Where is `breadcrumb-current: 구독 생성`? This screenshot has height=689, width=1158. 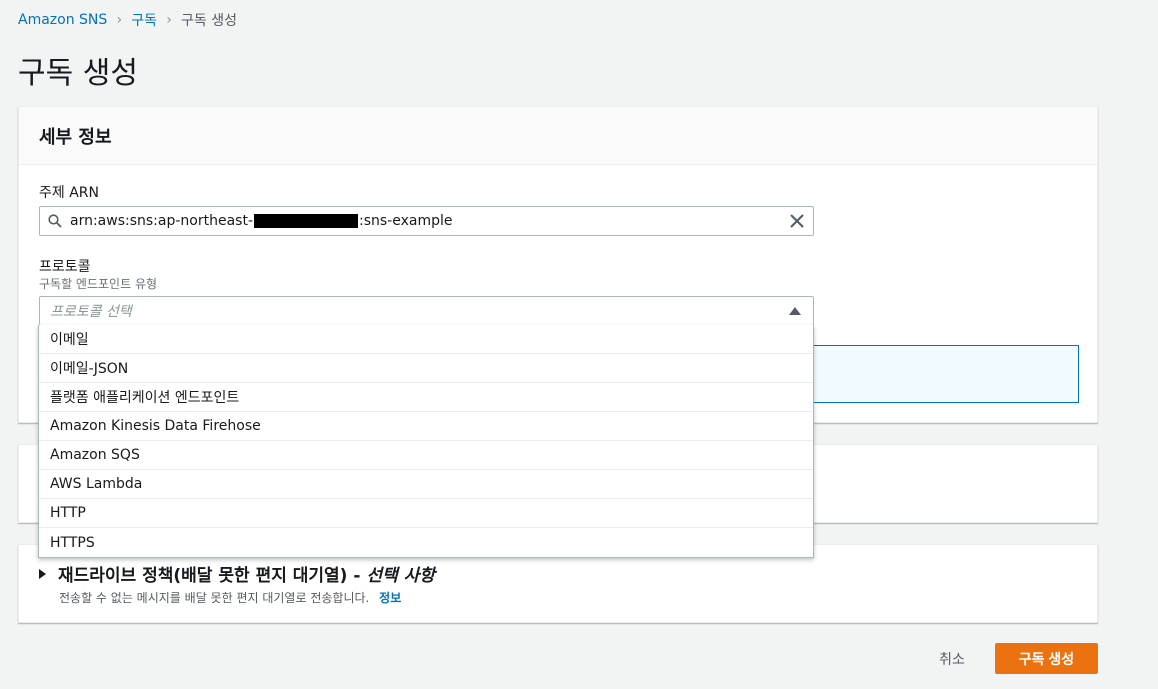 breadcrumb-current: 구독 생성 is located at coordinates (209, 21).